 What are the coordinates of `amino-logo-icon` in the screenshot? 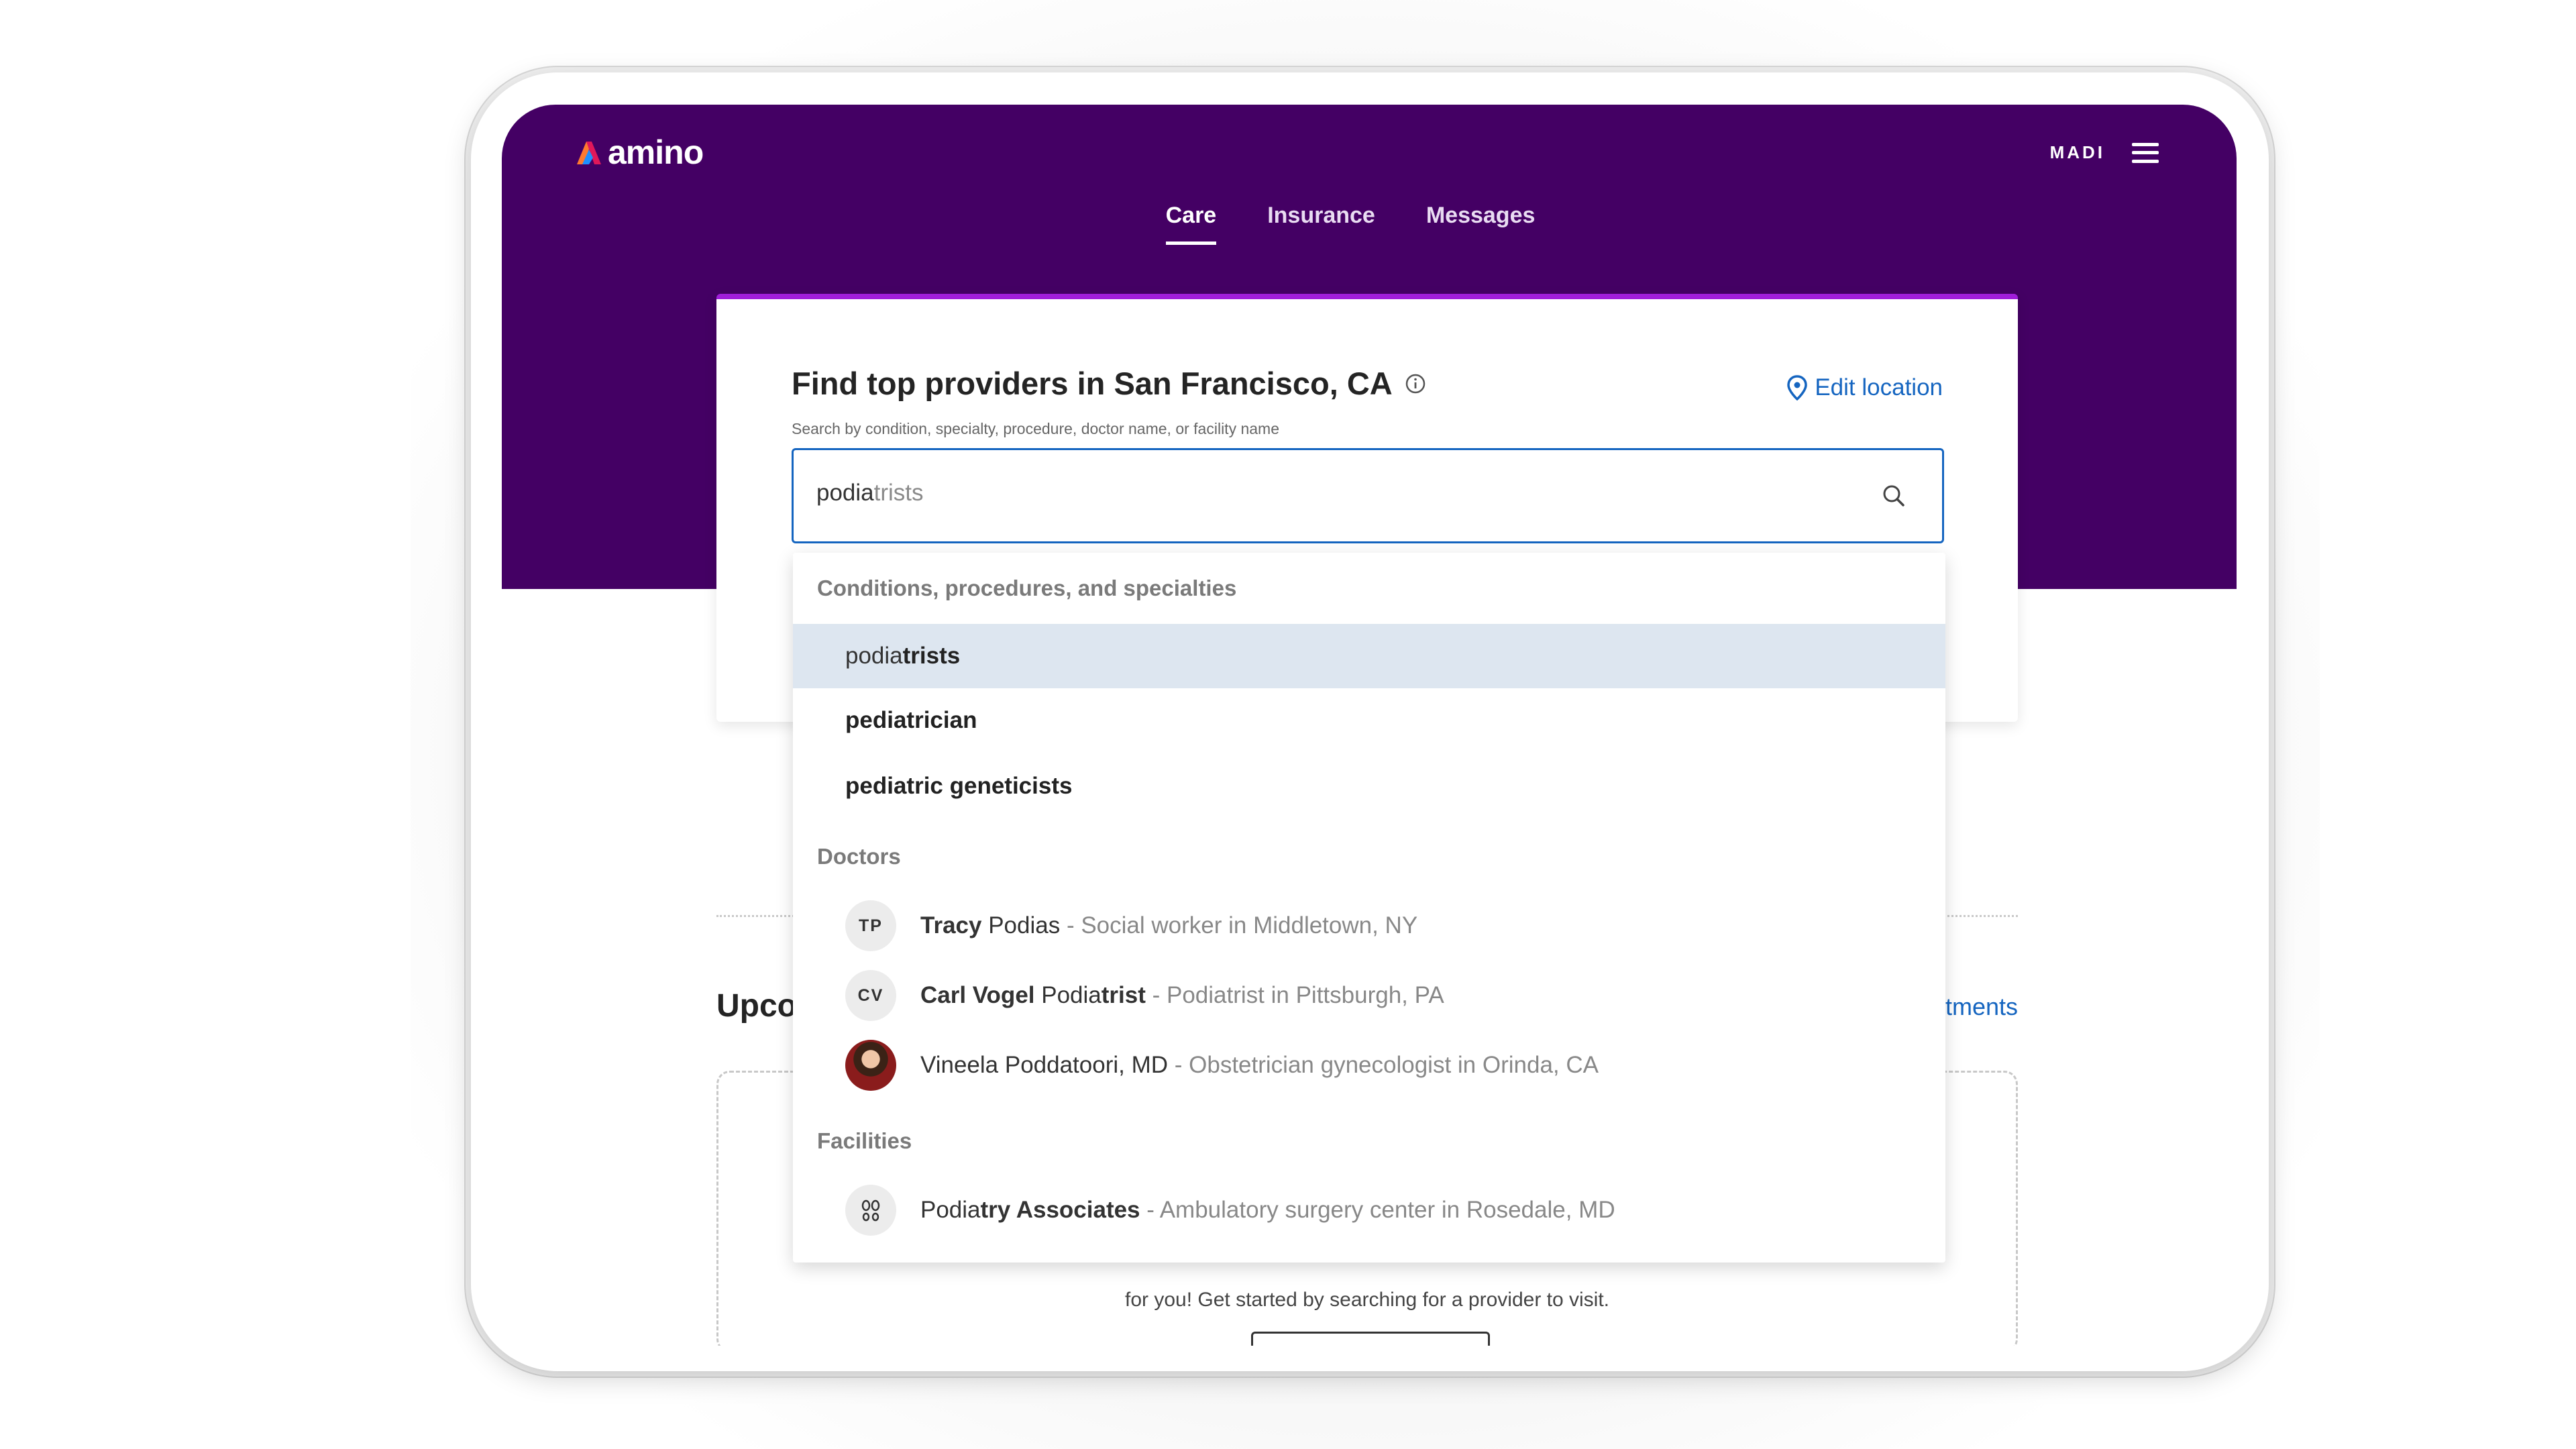 It's located at (589, 153).